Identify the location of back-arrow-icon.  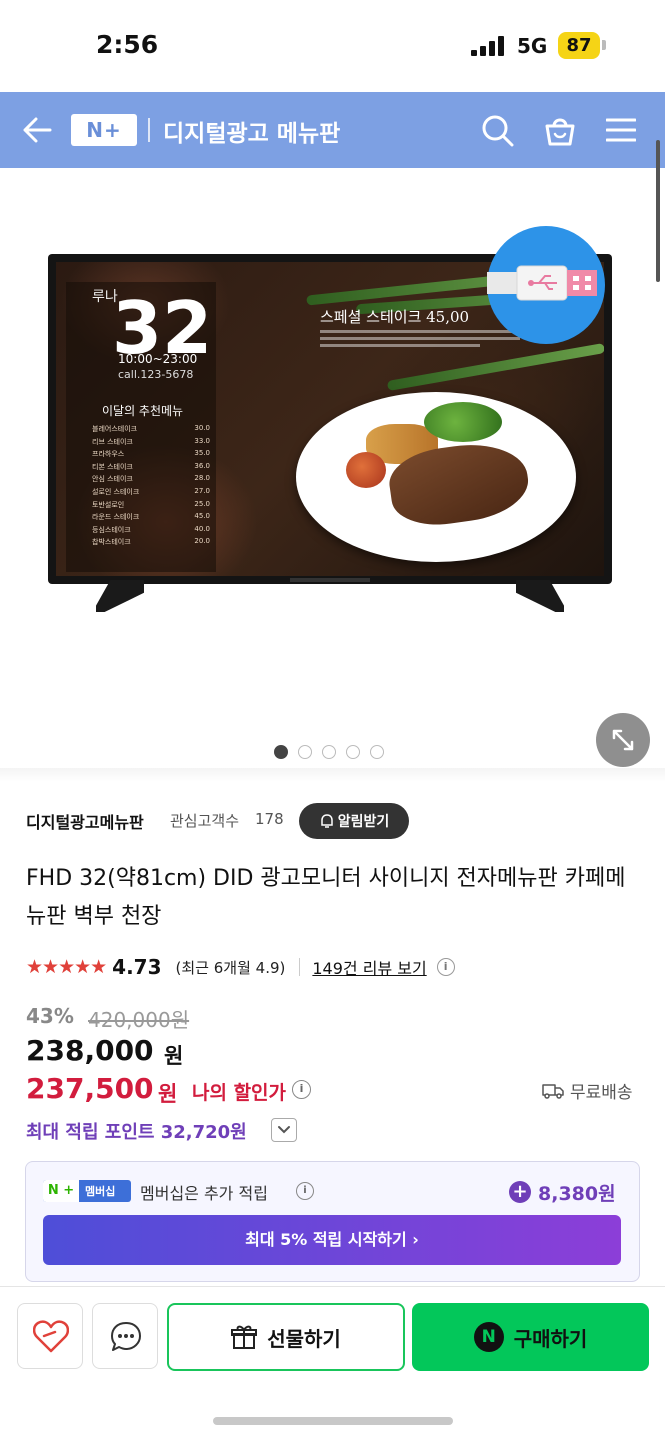
(37, 130).